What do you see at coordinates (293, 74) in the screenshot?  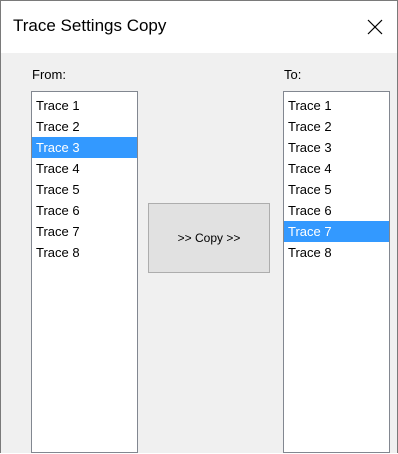 I see `to-label: To:` at bounding box center [293, 74].